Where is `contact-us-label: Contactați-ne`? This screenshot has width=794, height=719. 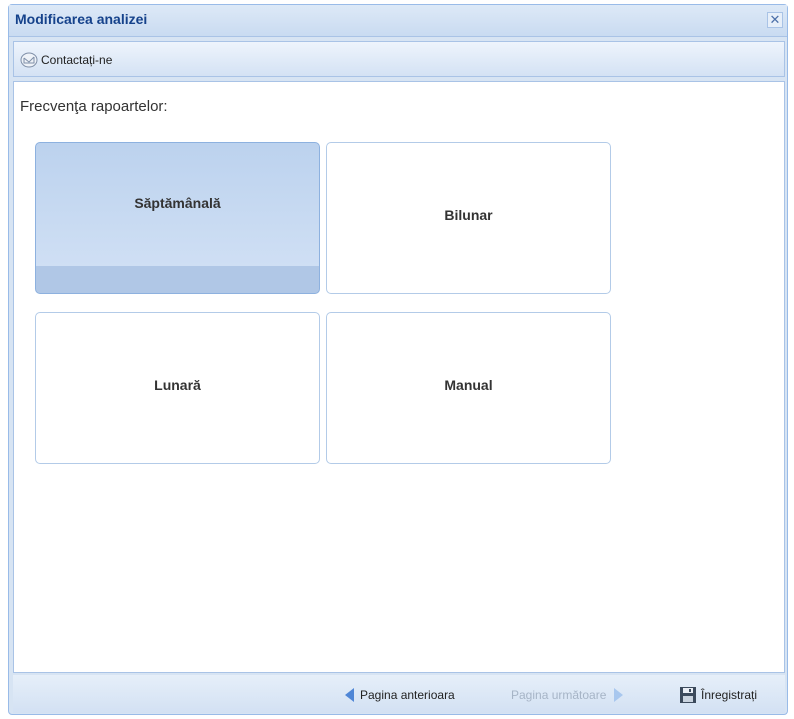
contact-us-label: Contactați-ne is located at coordinates (77, 60).